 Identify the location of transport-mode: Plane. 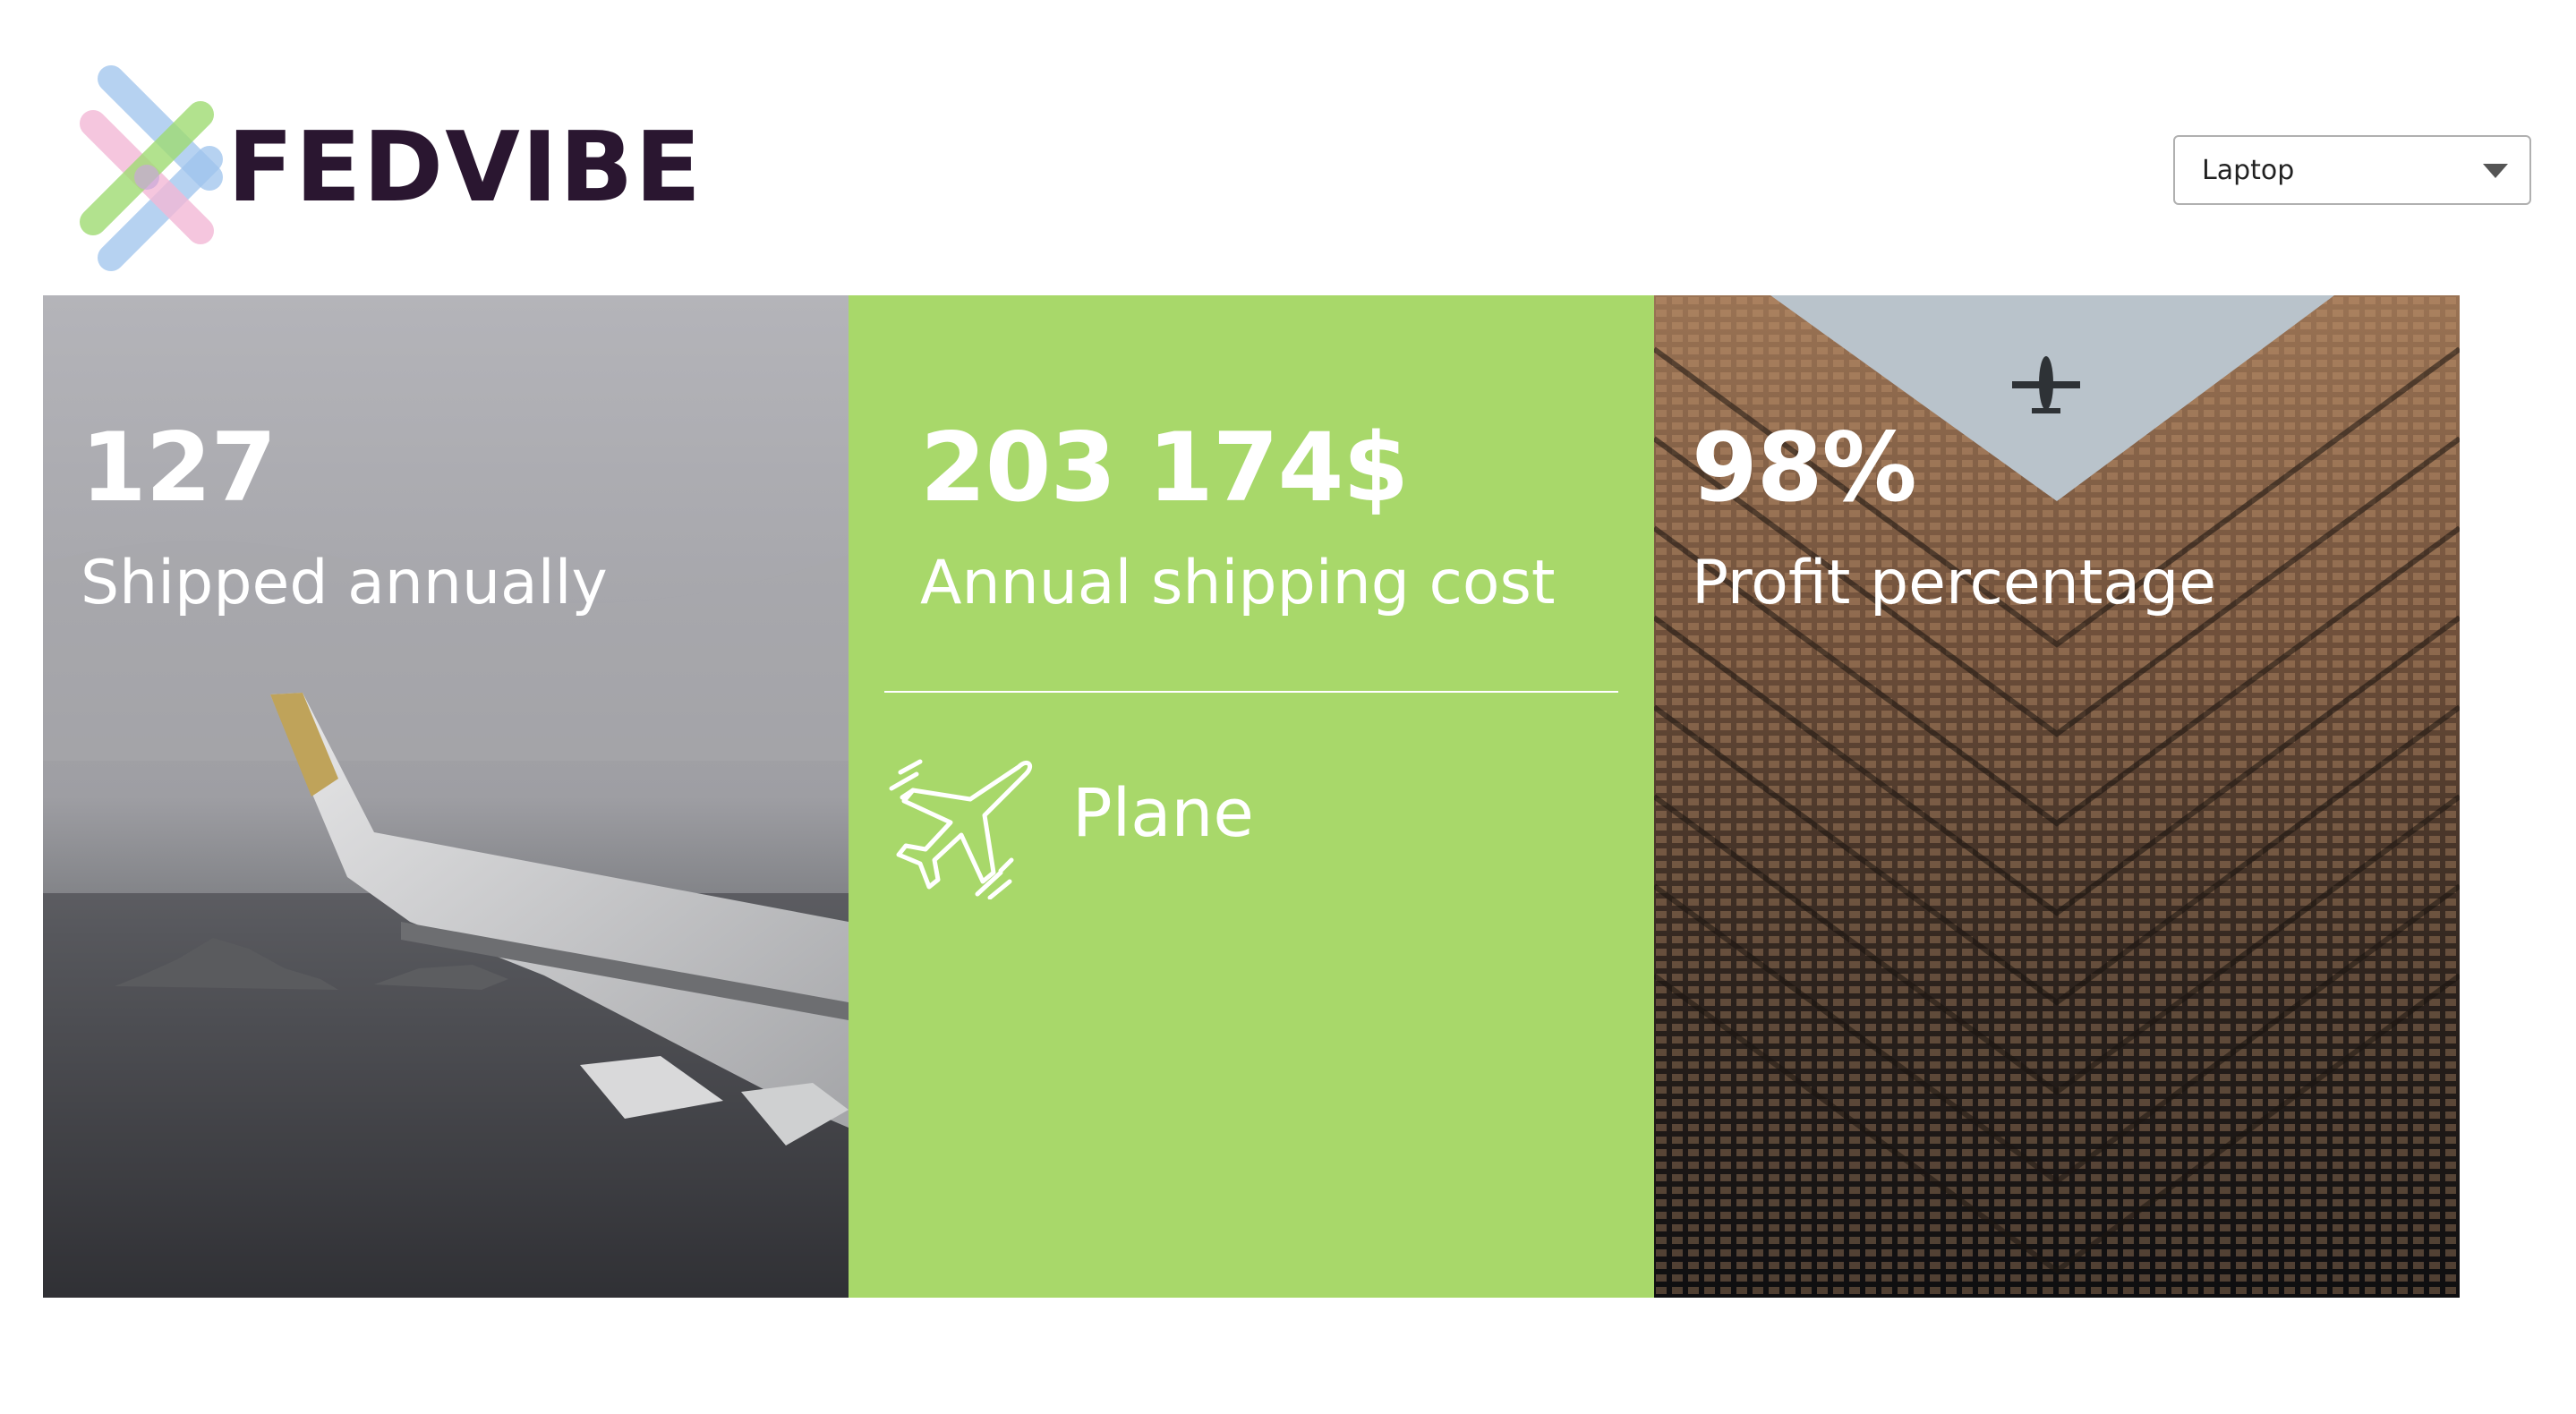
(1069, 823).